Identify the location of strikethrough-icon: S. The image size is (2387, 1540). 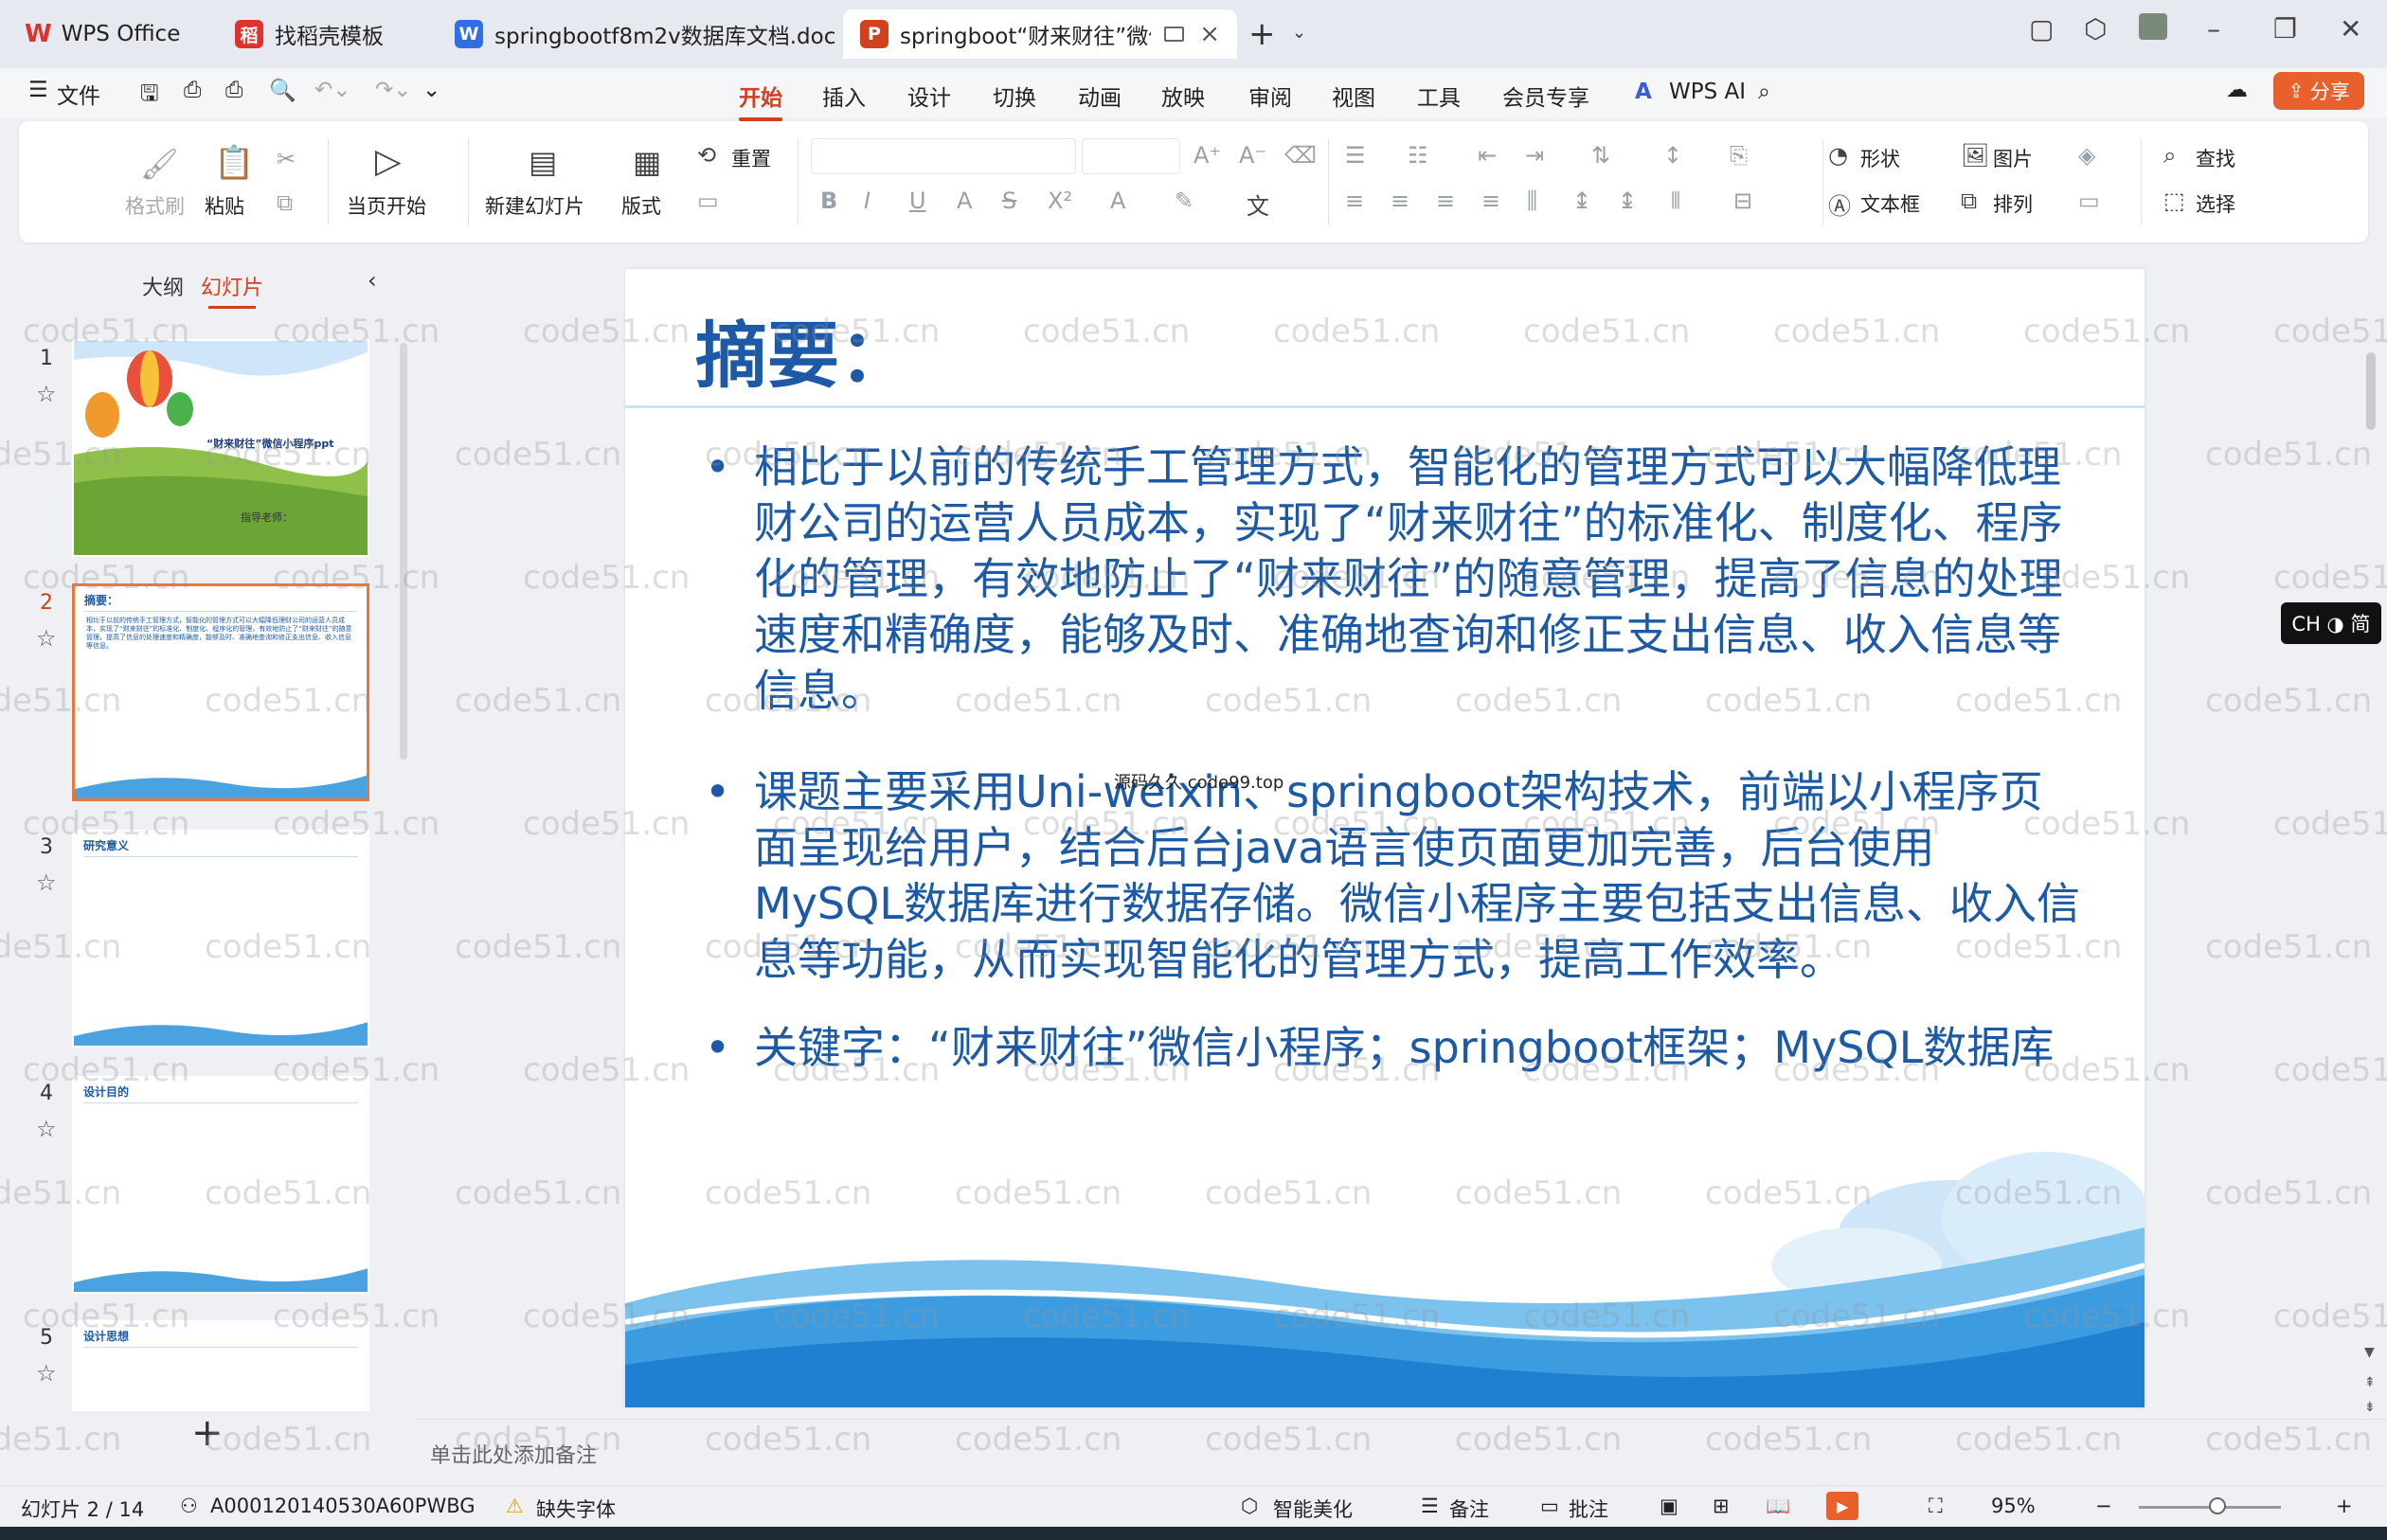
(1009, 201).